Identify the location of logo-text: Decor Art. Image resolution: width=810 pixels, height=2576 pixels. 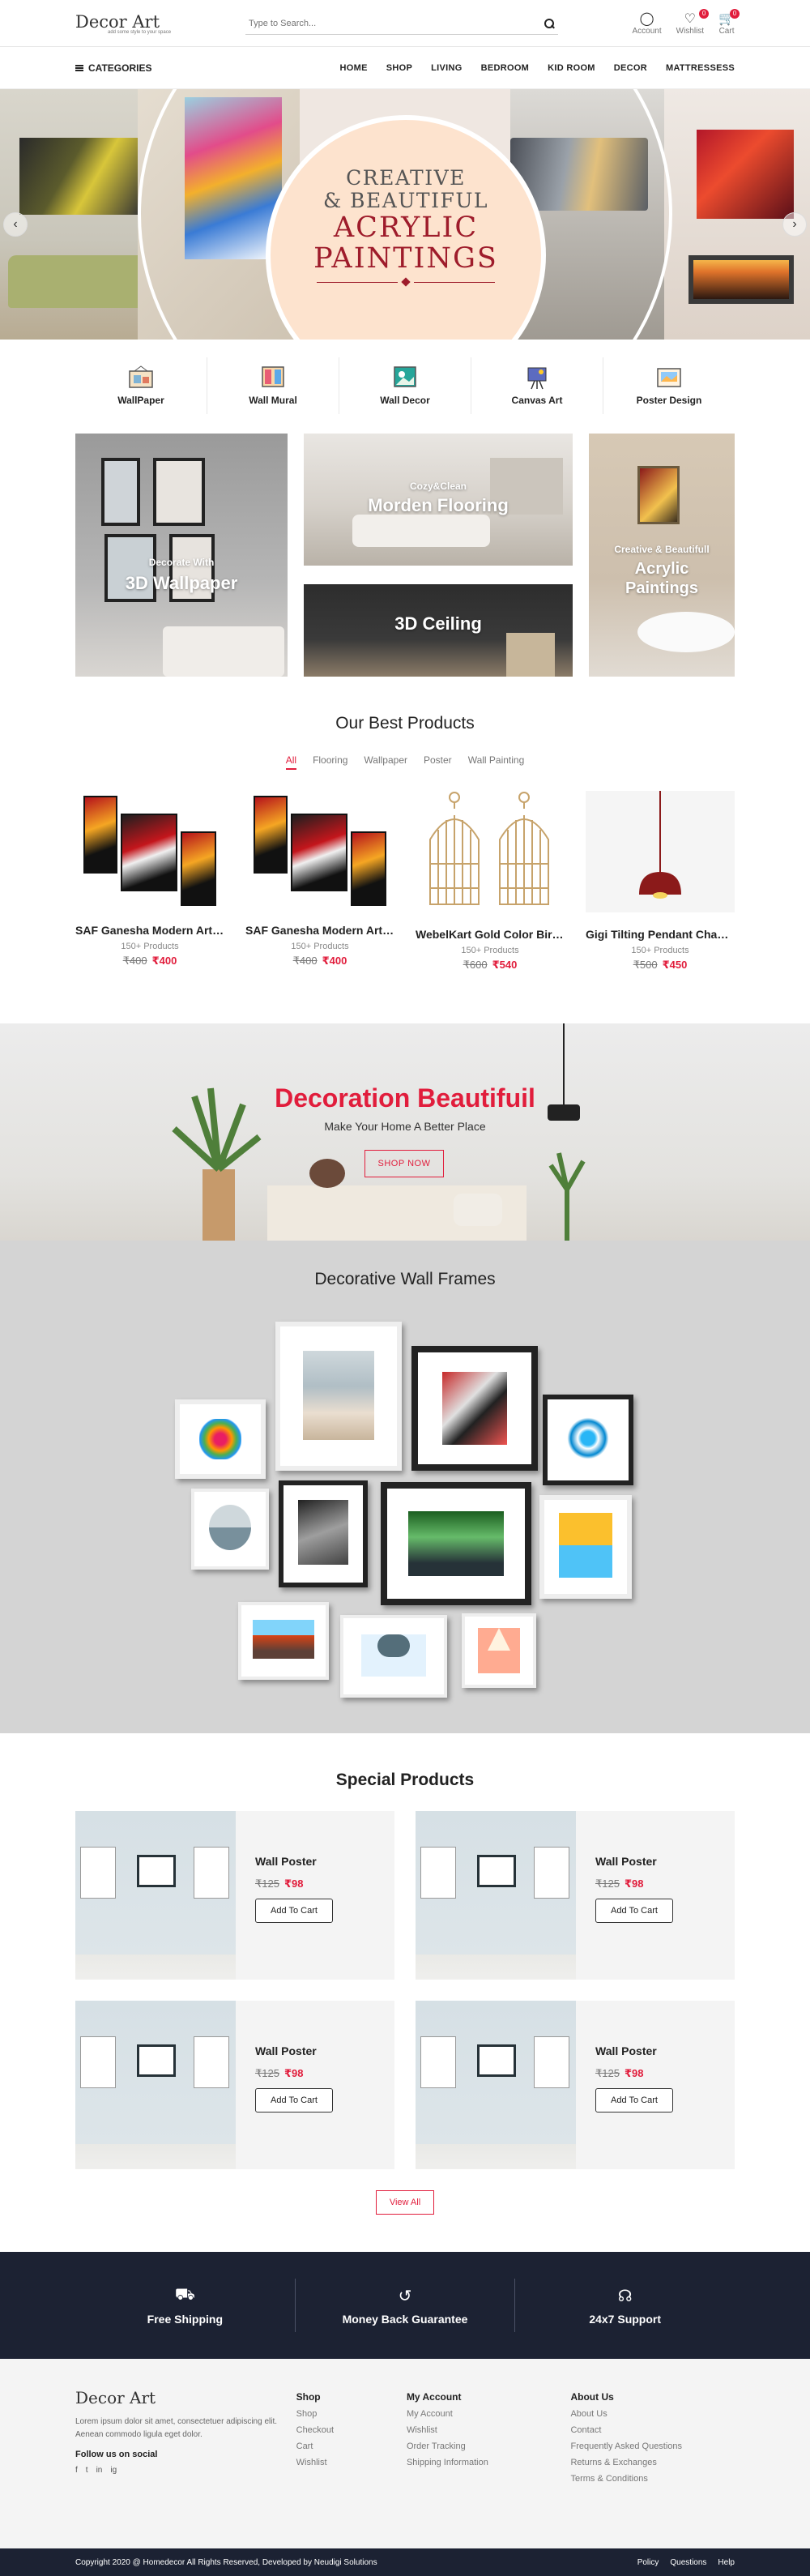
(117, 22).